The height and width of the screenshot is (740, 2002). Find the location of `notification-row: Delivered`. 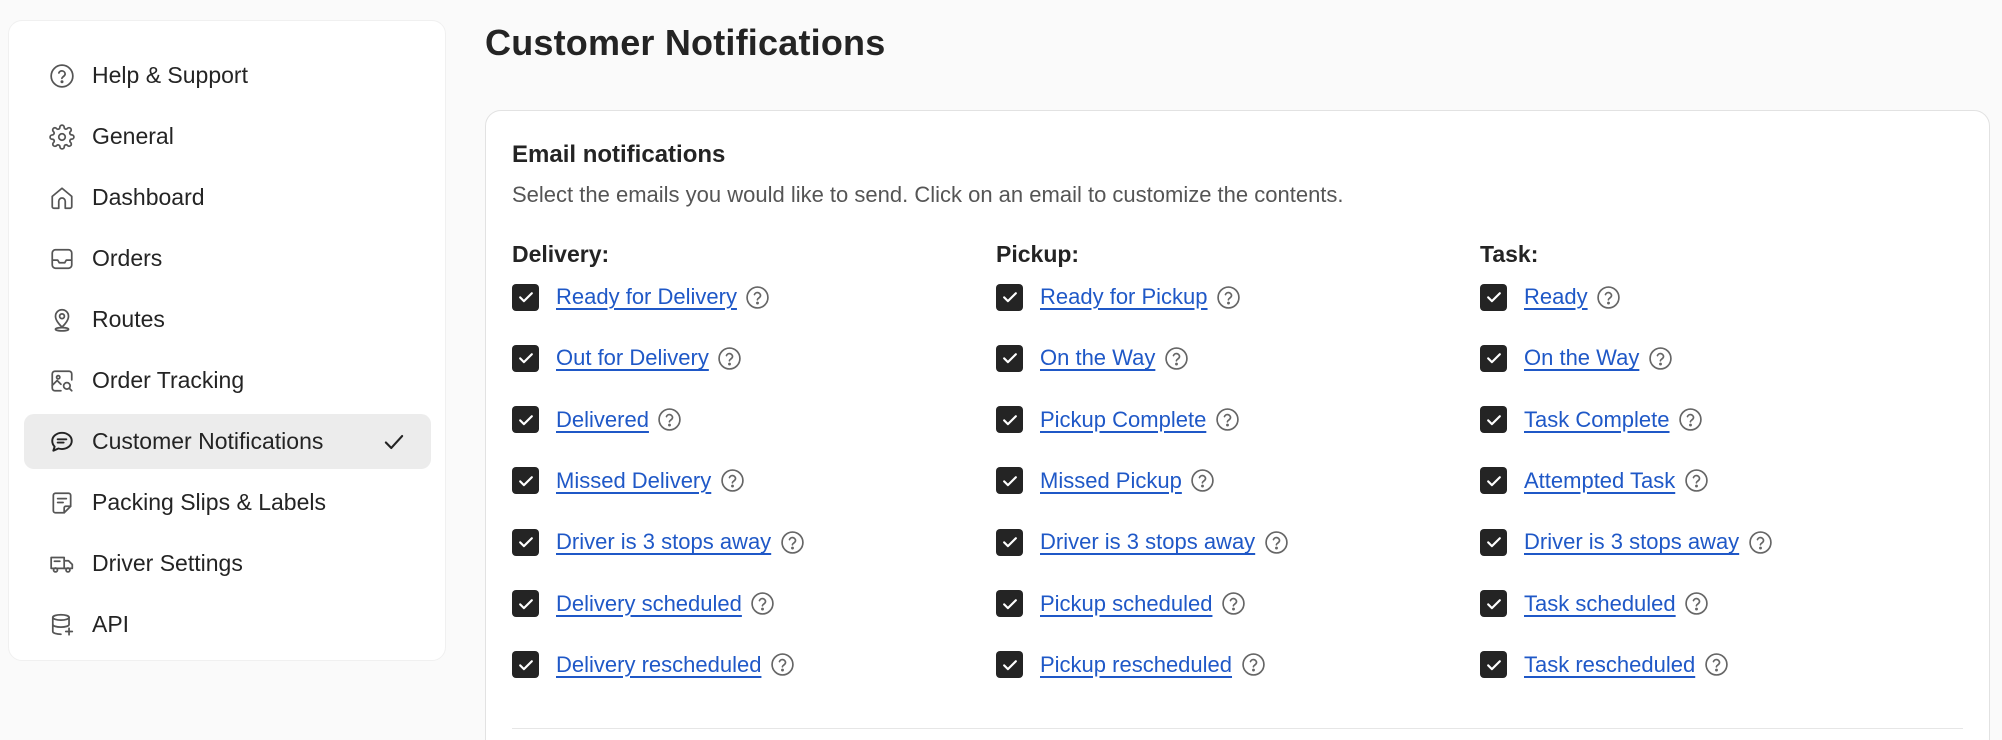

notification-row: Delivered is located at coordinates (597, 420).